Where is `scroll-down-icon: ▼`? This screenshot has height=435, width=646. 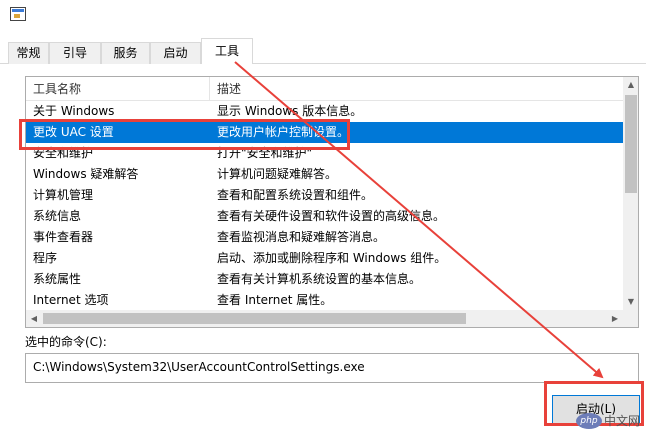 scroll-down-icon: ▼ is located at coordinates (630, 302).